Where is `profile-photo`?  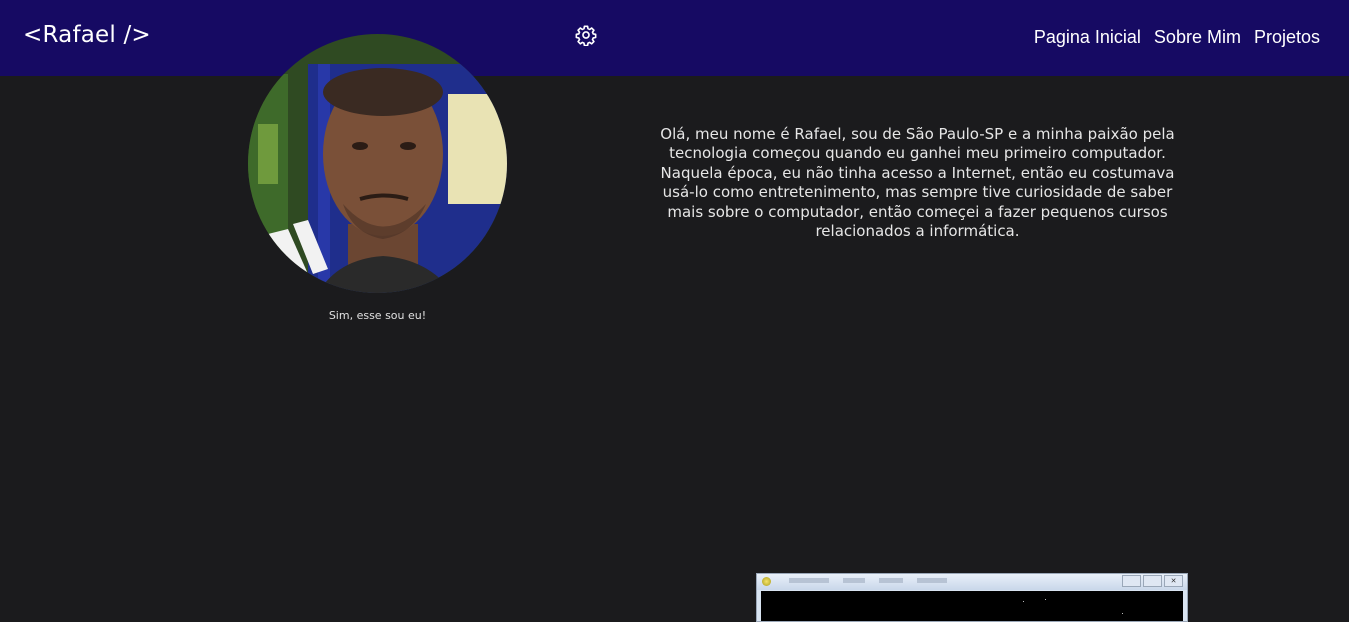 profile-photo is located at coordinates (377, 163).